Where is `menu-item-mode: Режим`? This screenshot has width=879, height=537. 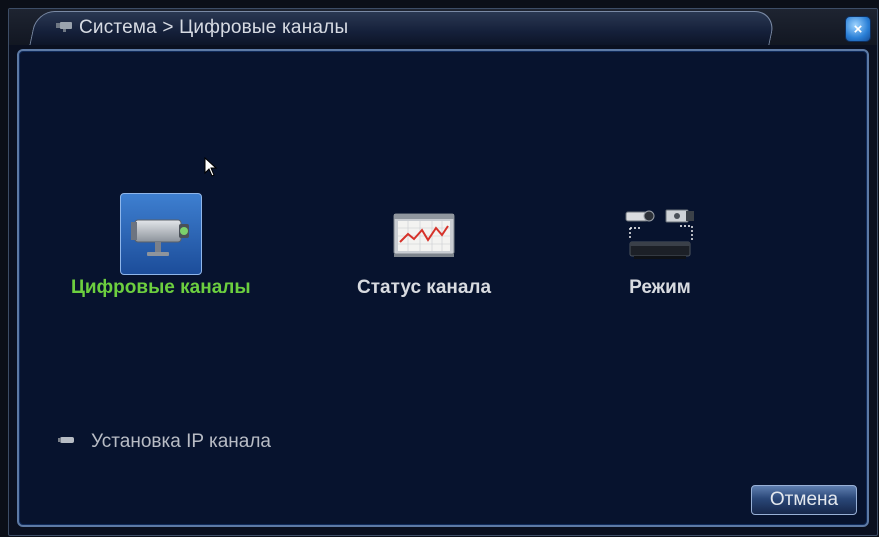 menu-item-mode: Режим is located at coordinates (660, 246).